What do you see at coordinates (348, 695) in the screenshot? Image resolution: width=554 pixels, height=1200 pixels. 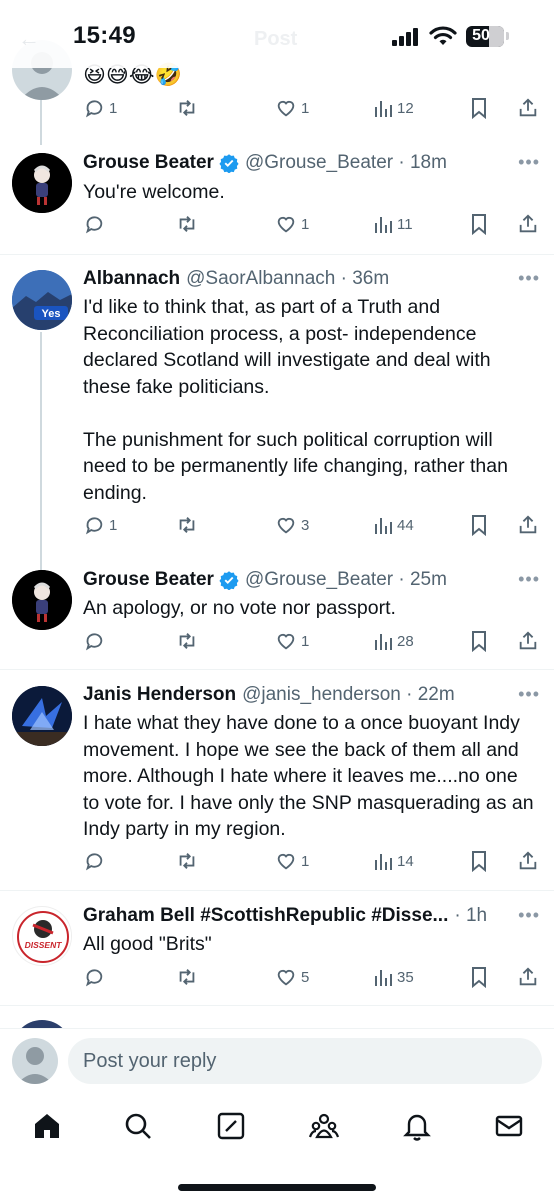 I see `author-handle: @janis_henderson · 22m` at bounding box center [348, 695].